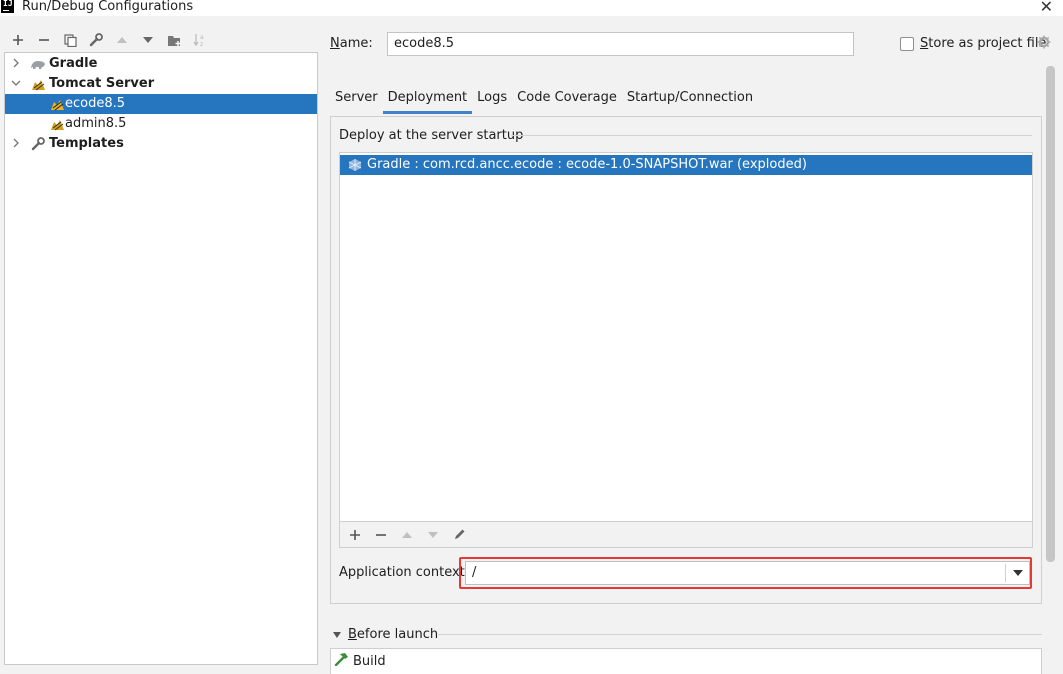  I want to click on vertical-scrollbar, so click(1050, 314).